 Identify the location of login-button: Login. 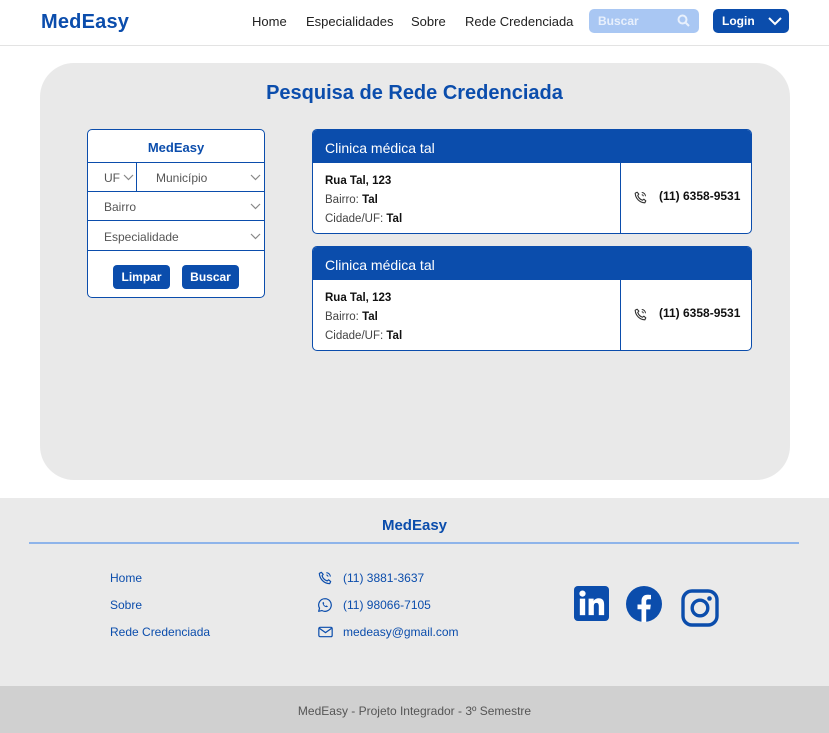
(751, 21).